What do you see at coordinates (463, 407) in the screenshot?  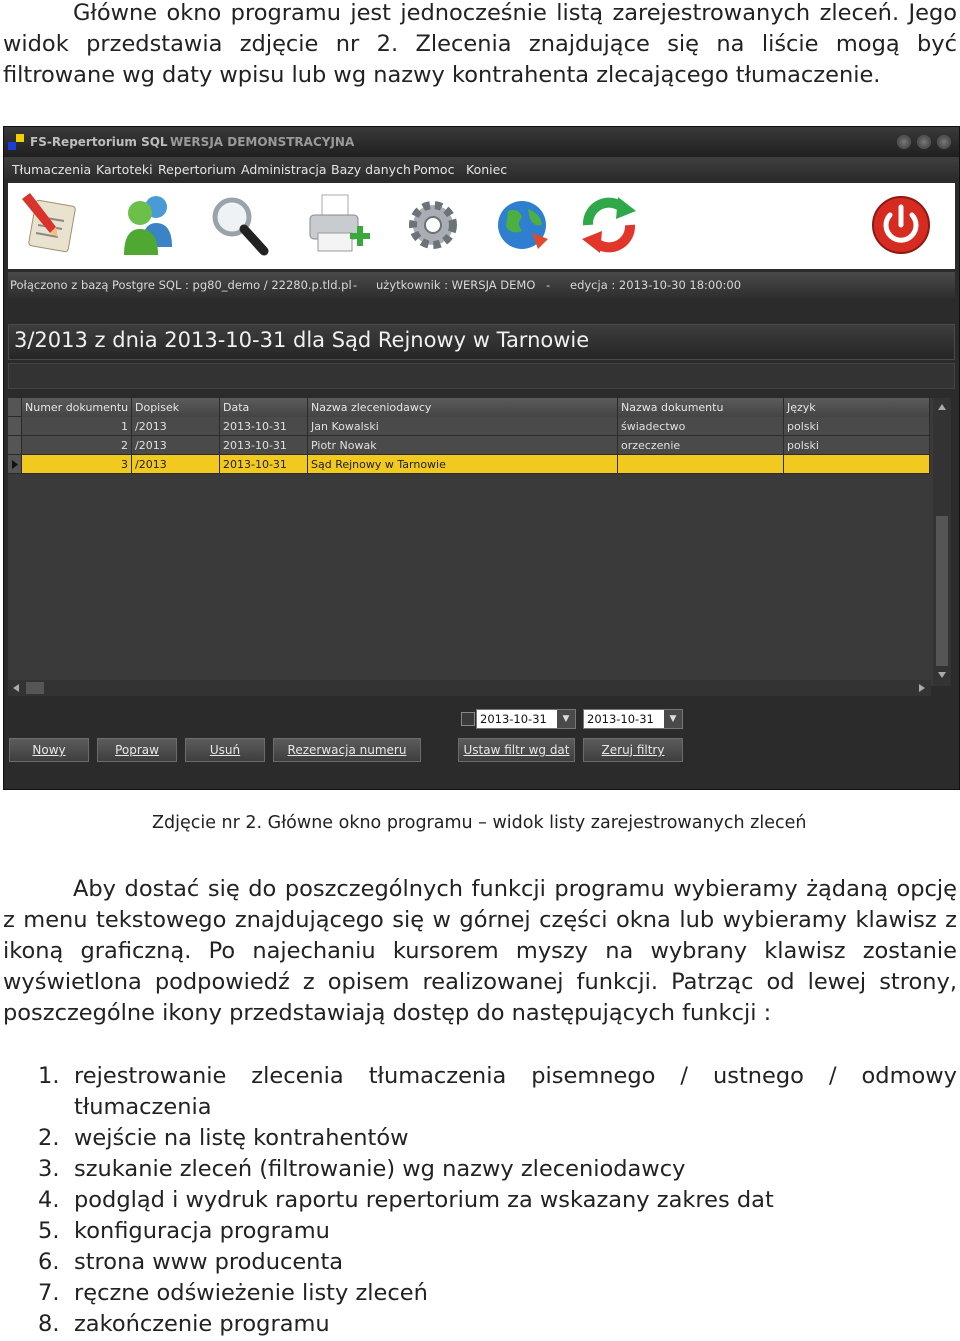 I see `column-header: Nazwa zleceniodawcy` at bounding box center [463, 407].